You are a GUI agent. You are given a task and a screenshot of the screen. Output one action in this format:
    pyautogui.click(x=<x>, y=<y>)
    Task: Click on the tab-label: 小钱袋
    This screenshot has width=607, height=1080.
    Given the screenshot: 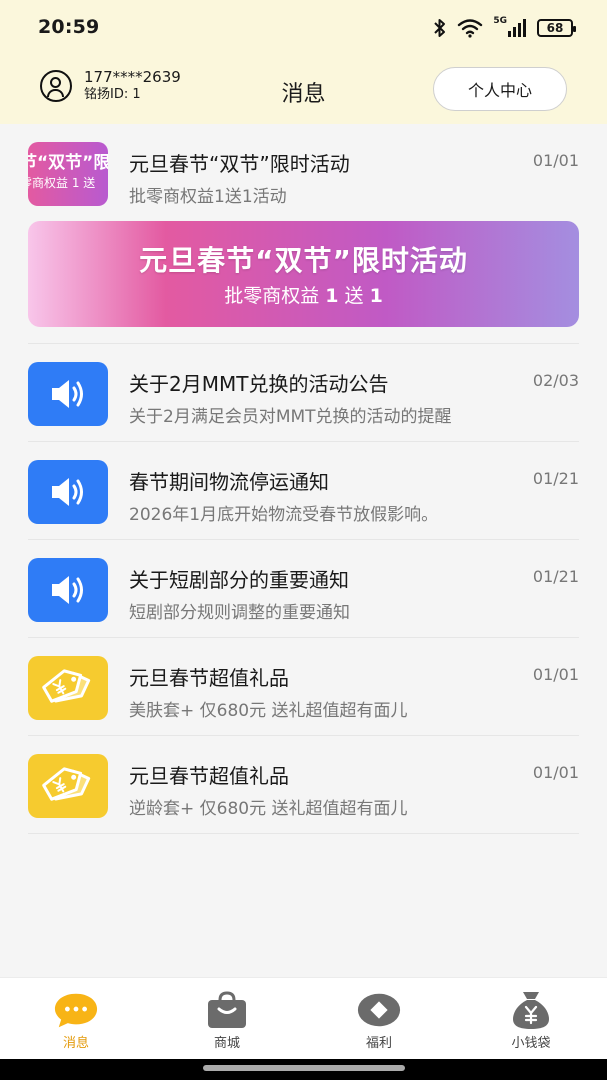 What is the action you would take?
    pyautogui.click(x=531, y=1043)
    